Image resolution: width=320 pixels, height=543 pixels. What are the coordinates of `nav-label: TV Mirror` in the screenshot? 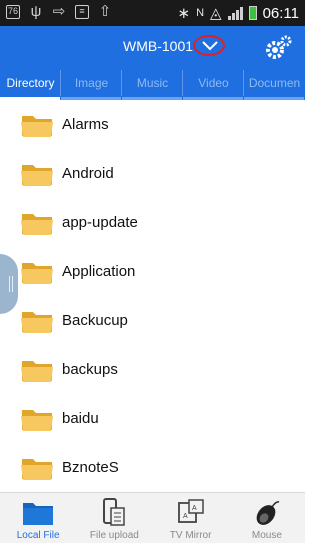 It's located at (190, 535).